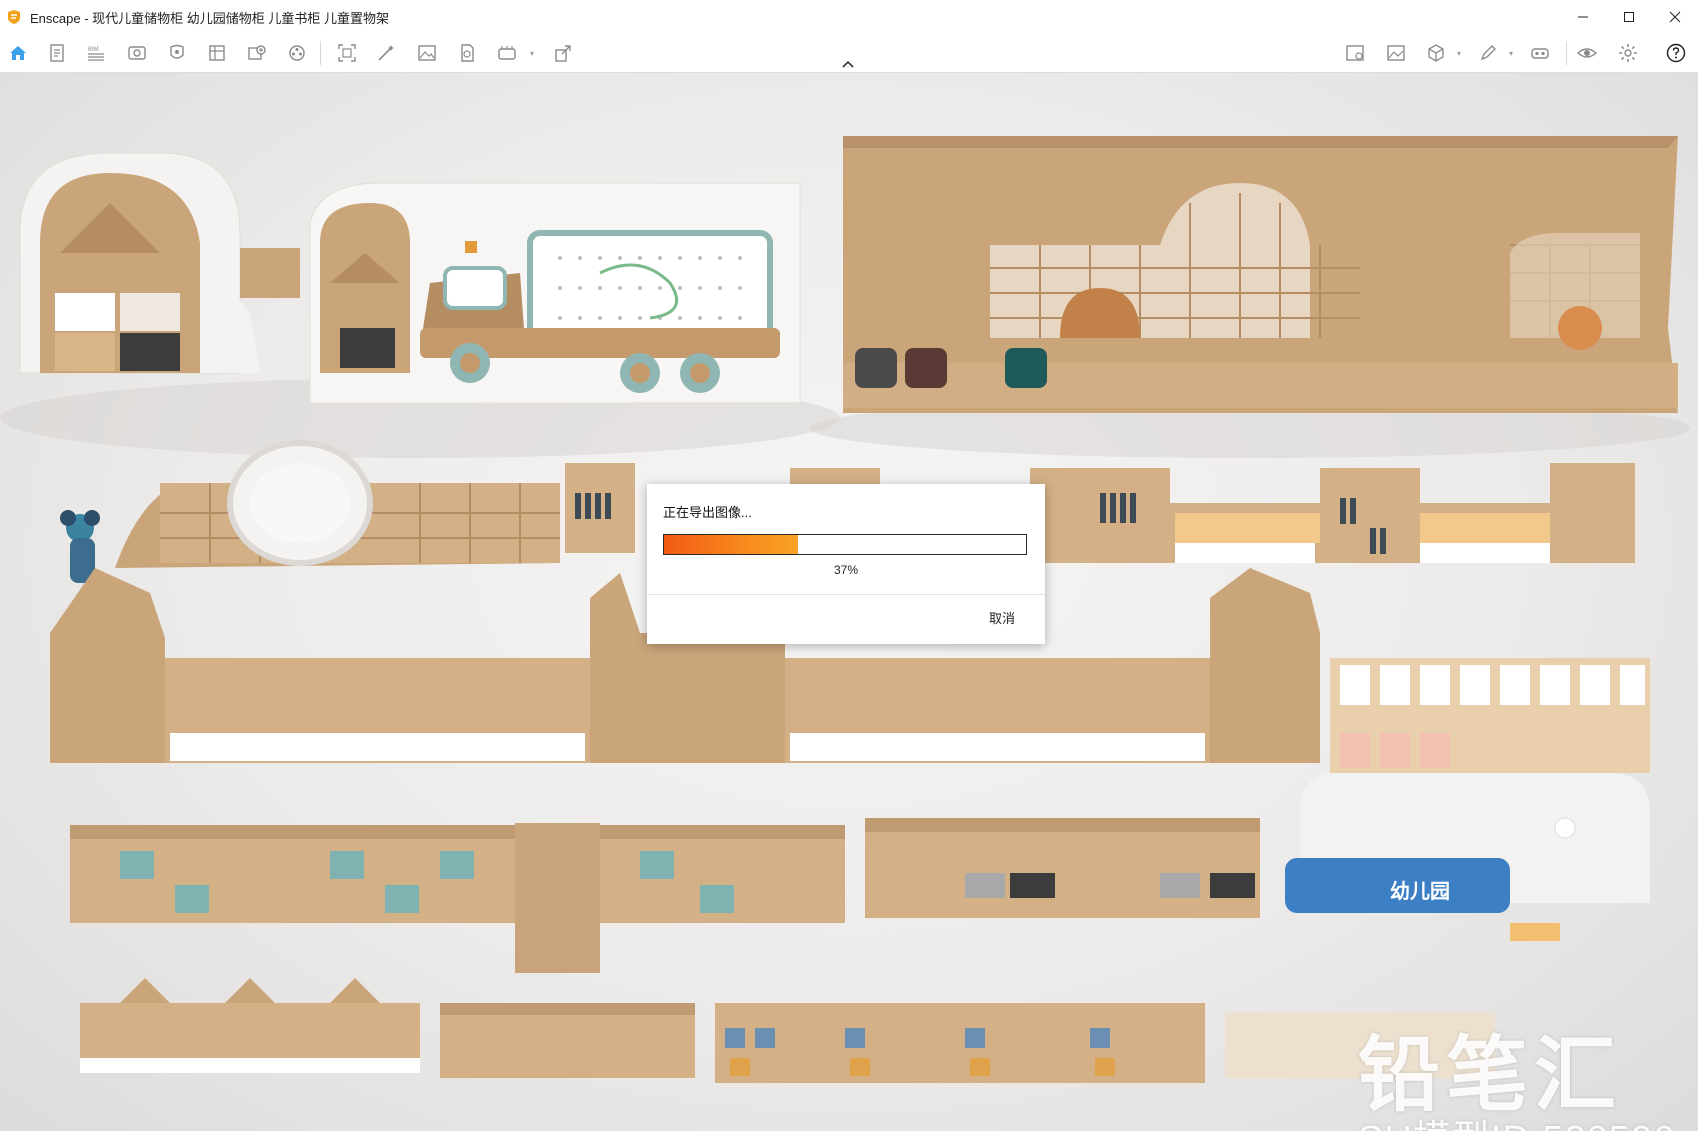 This screenshot has height=1131, width=1698. I want to click on kindergarten-sign-group: 幼儿园, so click(1467, 857).